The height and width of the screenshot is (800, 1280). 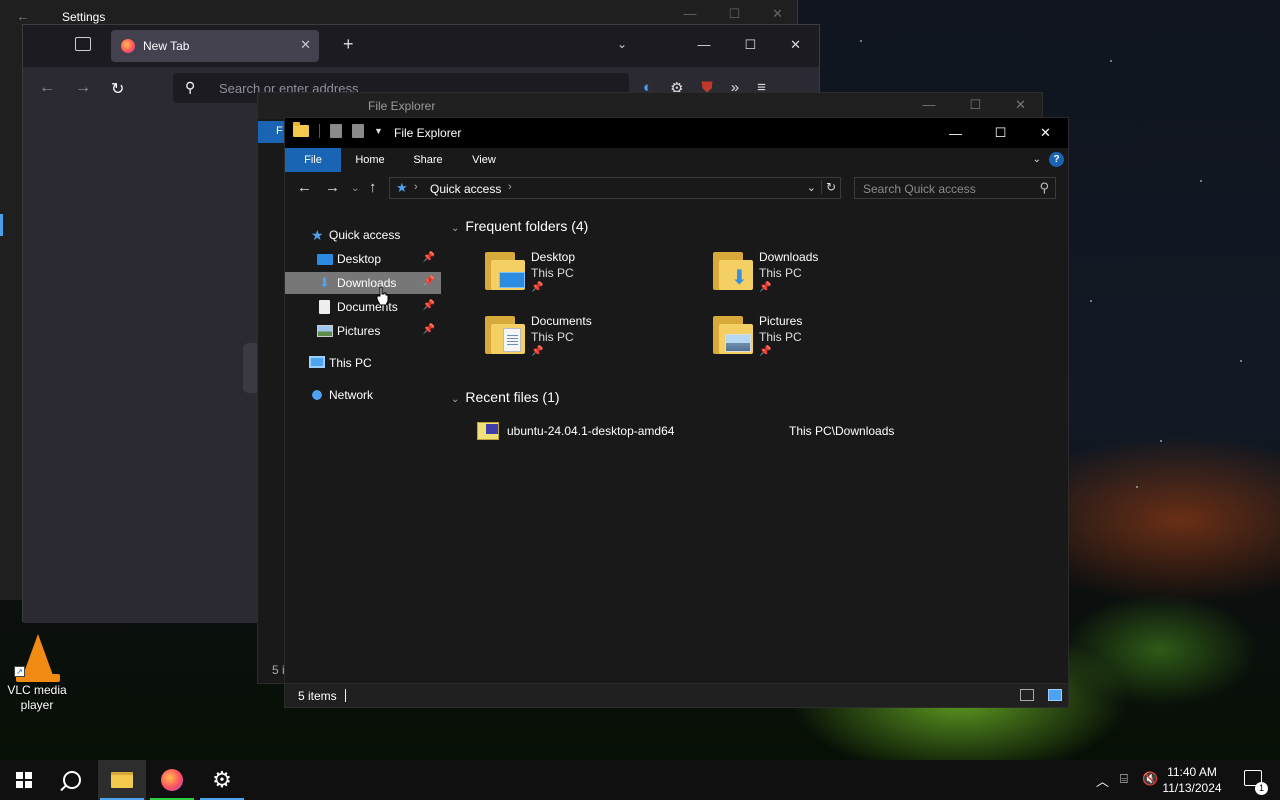 I want to click on path-bar: ★ › Quick access › ⌄ ↻, so click(x=615, y=188).